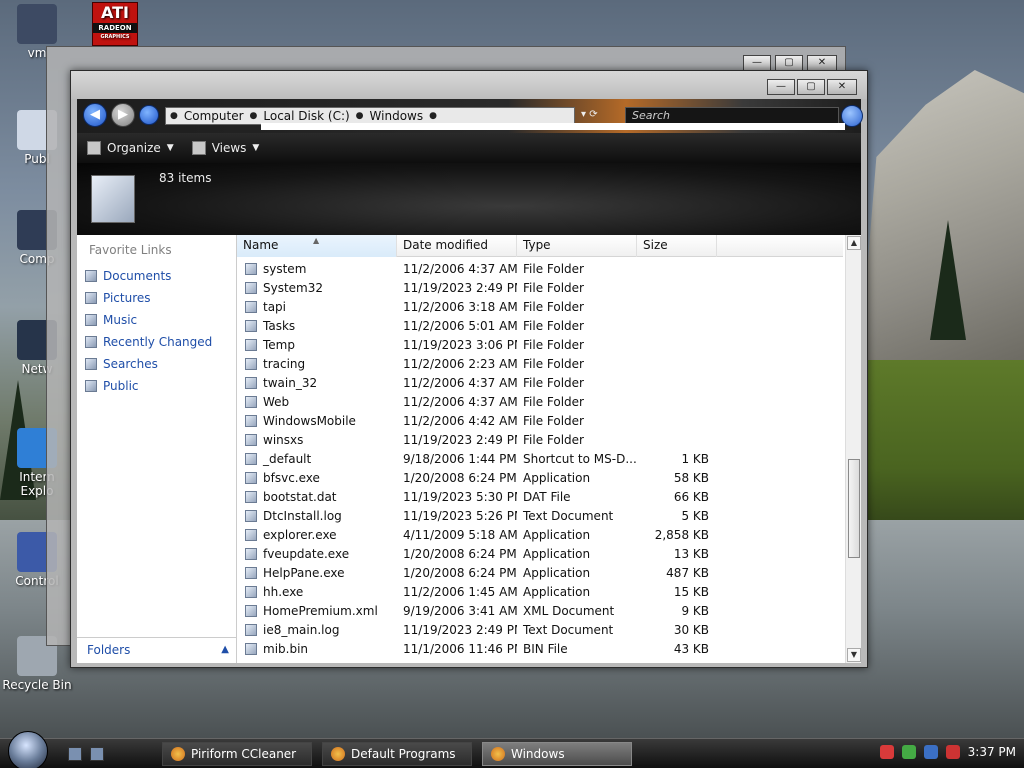 The image size is (1024, 768). I want to click on table-row: Web 11/2/2006 4:37 AM File Folder, so click(540, 401).